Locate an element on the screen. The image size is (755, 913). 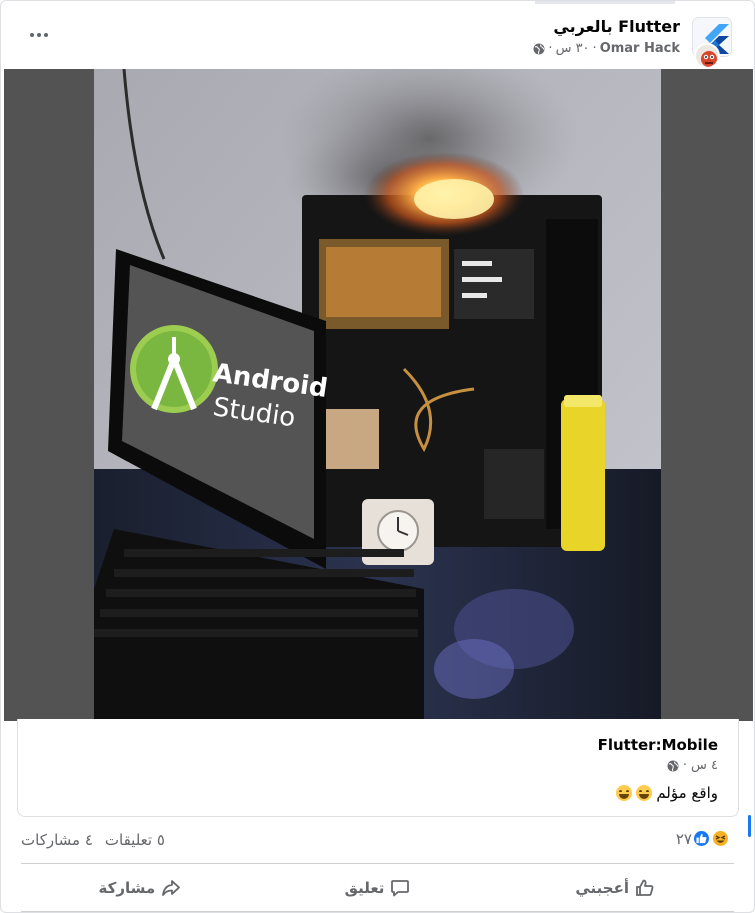
share-button: مشاركة is located at coordinates (140, 888).